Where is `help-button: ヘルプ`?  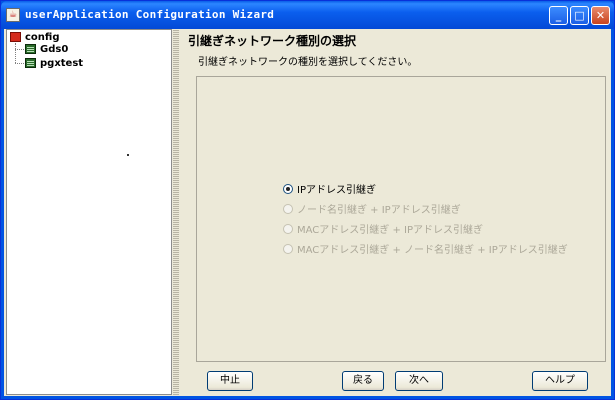
help-button: ヘルプ is located at coordinates (560, 381).